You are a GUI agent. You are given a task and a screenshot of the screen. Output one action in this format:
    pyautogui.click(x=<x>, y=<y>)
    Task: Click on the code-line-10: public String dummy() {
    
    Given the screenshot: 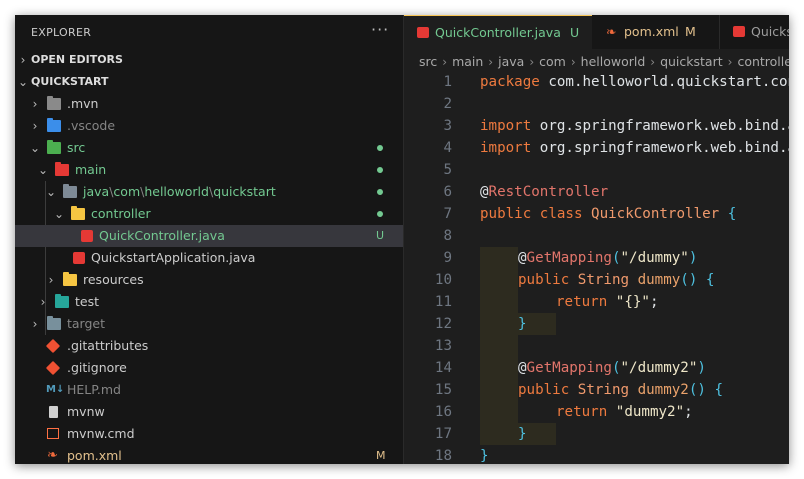 What is the action you would take?
    pyautogui.click(x=616, y=280)
    